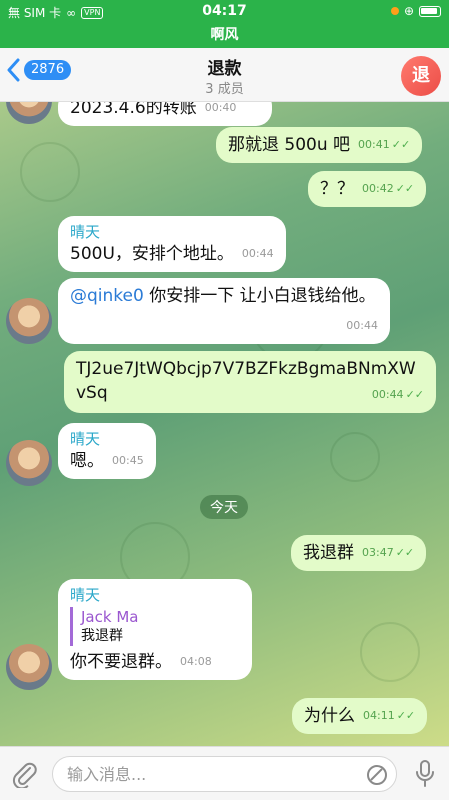  I want to click on message-text: 你不要退群。, so click(121, 662).